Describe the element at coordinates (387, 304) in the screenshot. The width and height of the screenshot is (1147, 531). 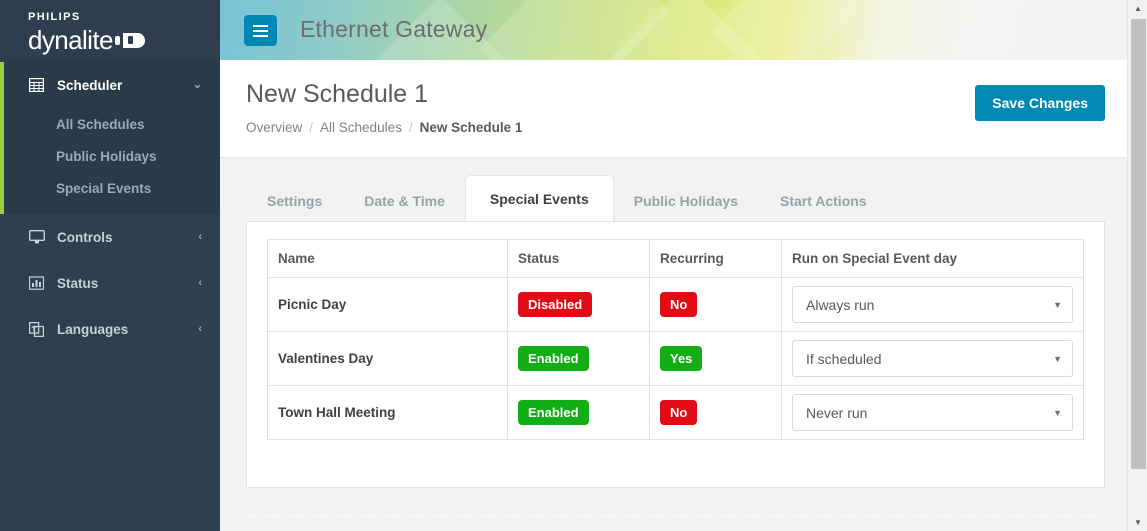
I see `cell-event-name: Picnic Day` at that location.